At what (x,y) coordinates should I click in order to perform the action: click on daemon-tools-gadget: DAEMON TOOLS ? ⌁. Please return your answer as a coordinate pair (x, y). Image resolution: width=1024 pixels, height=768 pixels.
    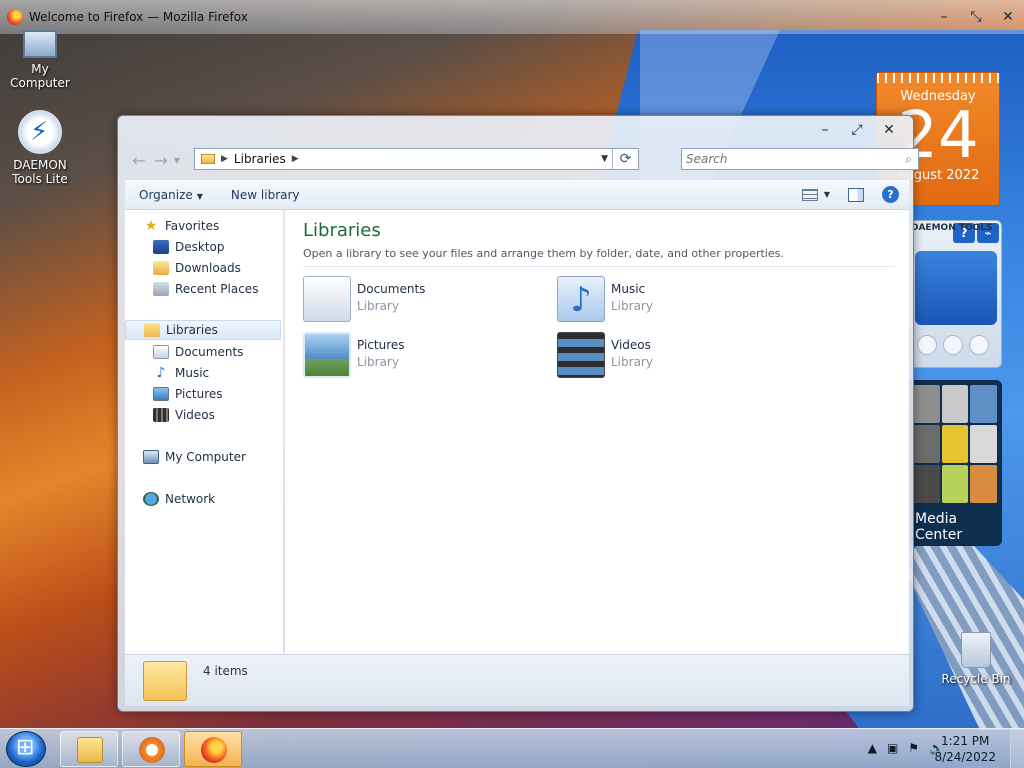
    Looking at the image, I should click on (956, 294).